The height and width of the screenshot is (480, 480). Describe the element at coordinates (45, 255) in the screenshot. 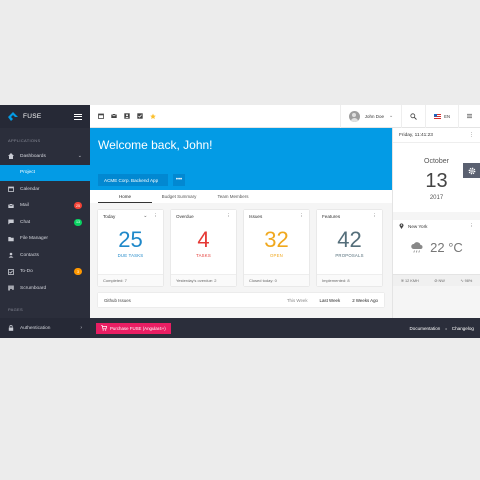

I see `sidebar-item-contacts: Contacts` at that location.